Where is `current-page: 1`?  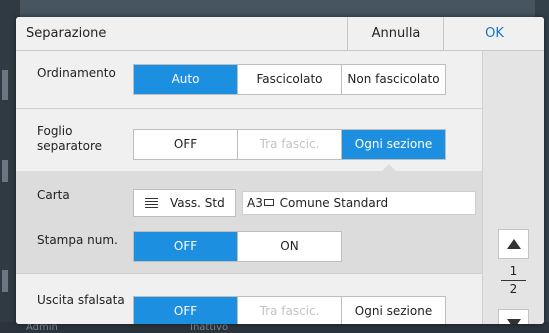 current-page: 1 is located at coordinates (513, 271).